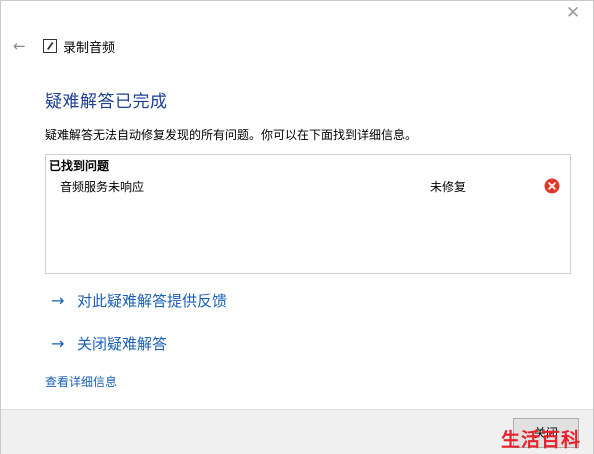 Image resolution: width=594 pixels, height=454 pixels. I want to click on close-icon: ✕, so click(573, 13).